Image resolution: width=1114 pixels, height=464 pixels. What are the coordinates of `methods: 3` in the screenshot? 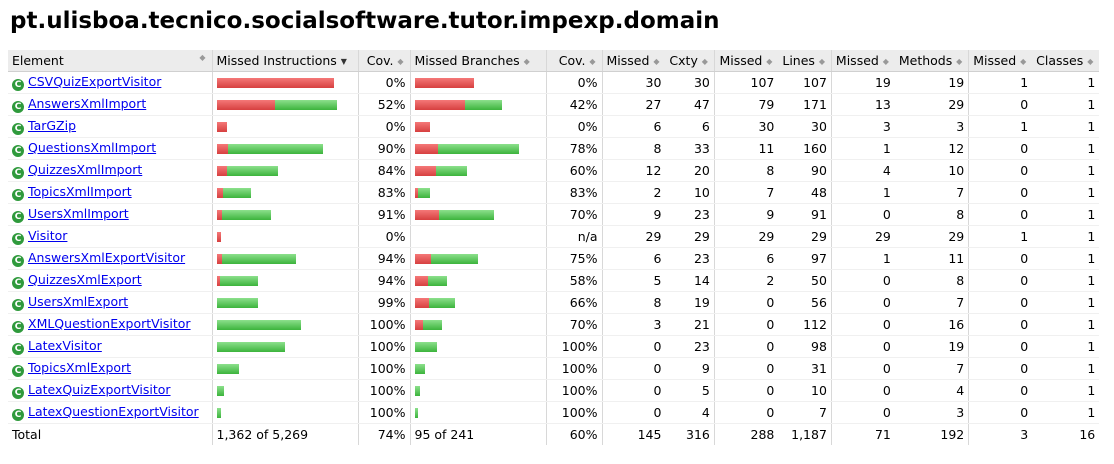 It's located at (931, 126).